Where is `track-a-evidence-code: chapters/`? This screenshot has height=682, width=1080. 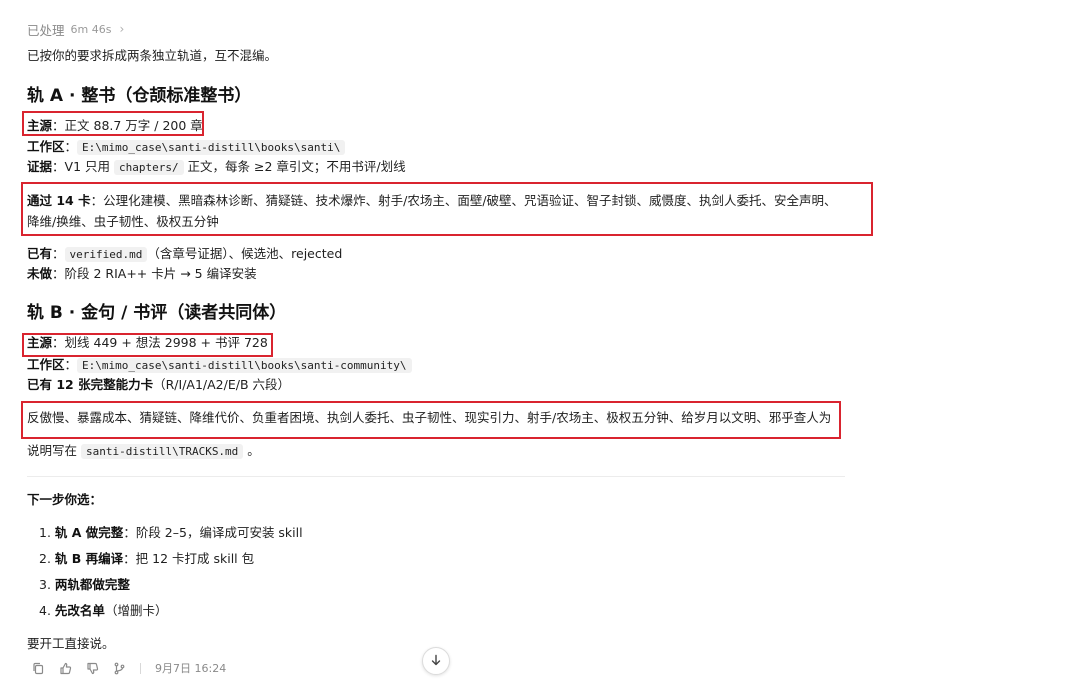
track-a-evidence-code: chapters/ is located at coordinates (148, 167).